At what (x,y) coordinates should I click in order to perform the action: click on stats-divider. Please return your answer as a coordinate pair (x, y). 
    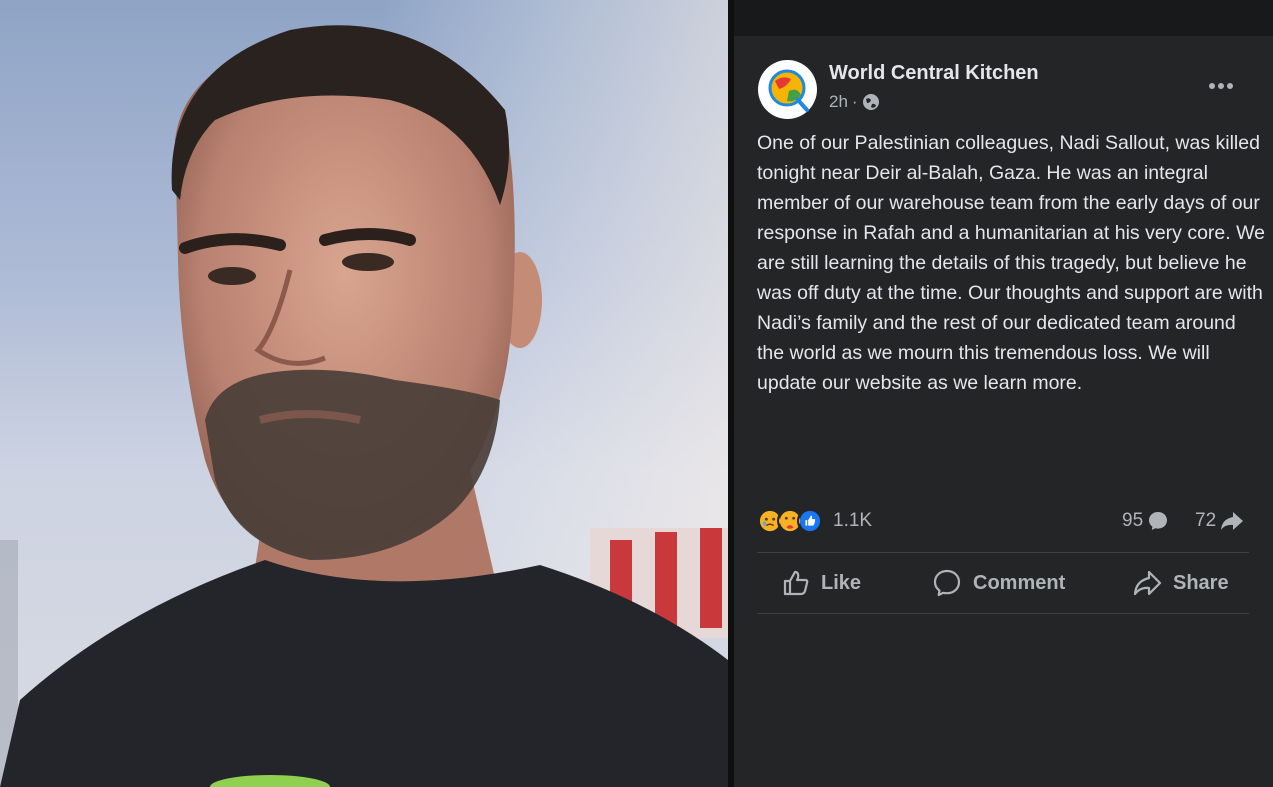
    Looking at the image, I should click on (1003, 552).